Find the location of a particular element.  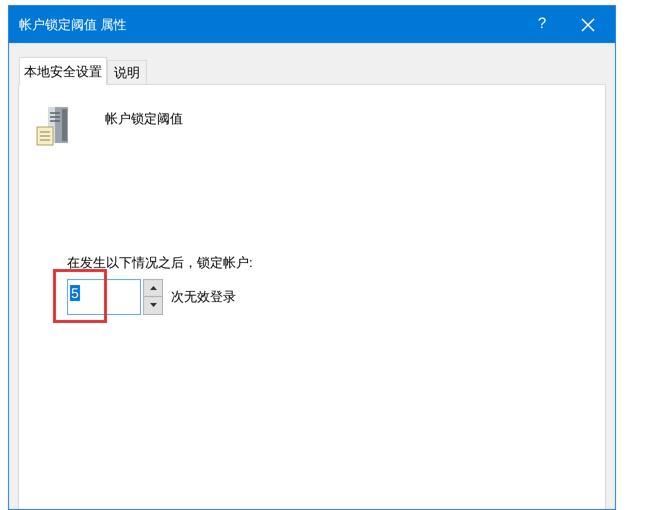

up-arrow-icon is located at coordinates (153, 288).